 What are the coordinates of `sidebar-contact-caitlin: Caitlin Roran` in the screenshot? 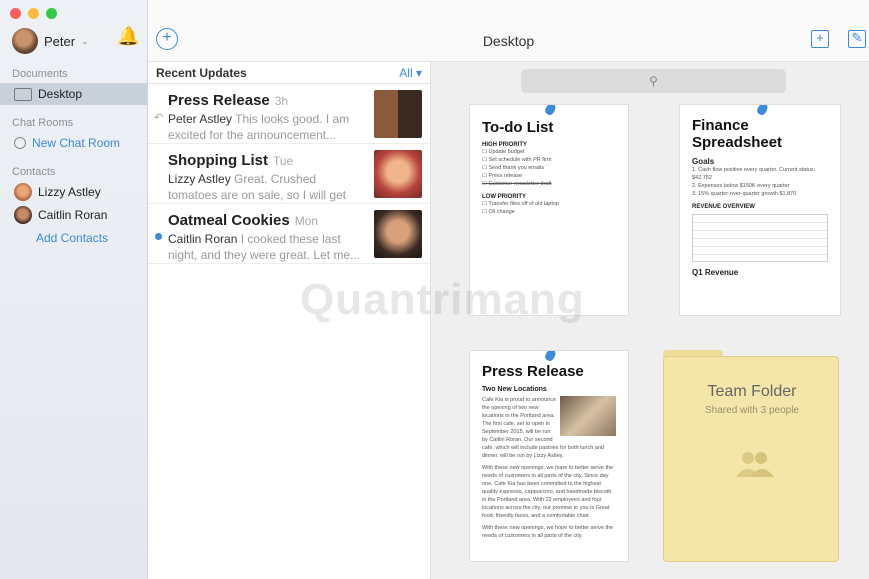 It's located at (73, 215).